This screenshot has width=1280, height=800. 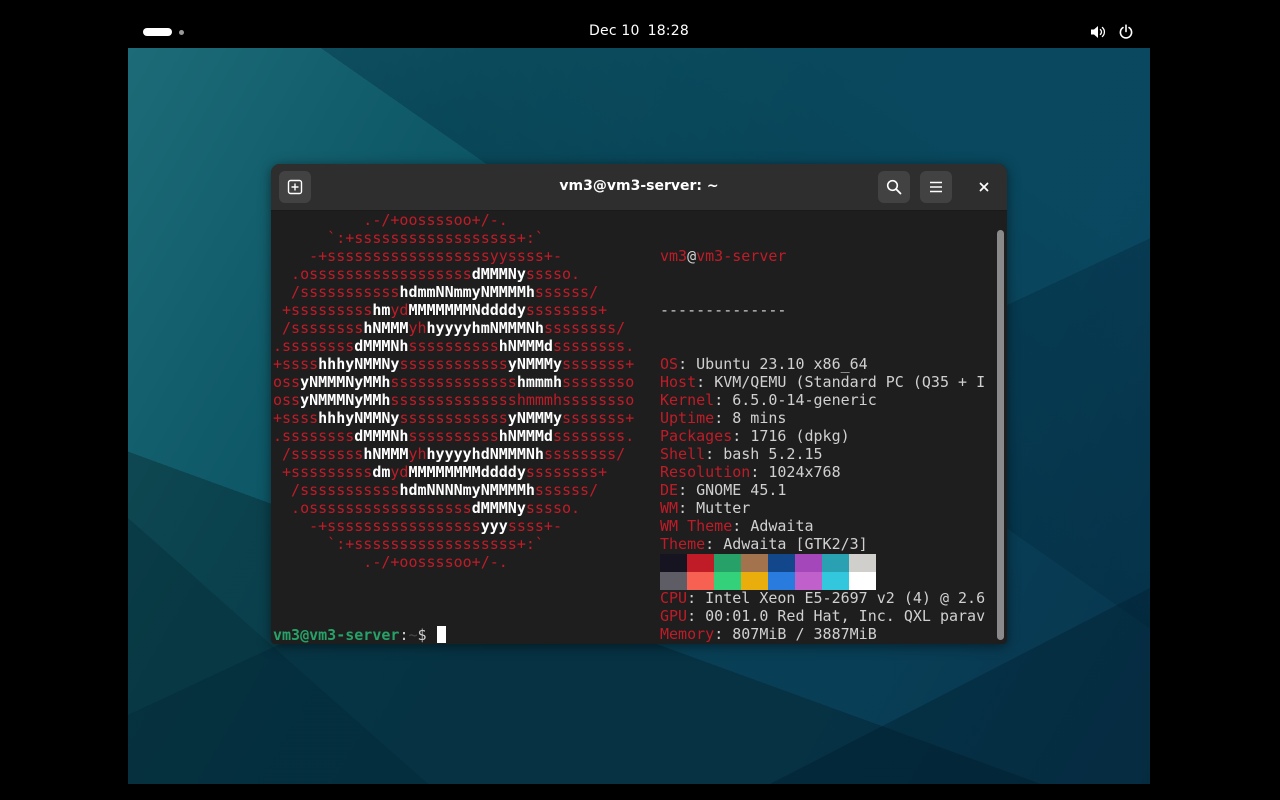 What do you see at coordinates (318, 328) in the screenshot?
I see `logo-segment: /ssssssss` at bounding box center [318, 328].